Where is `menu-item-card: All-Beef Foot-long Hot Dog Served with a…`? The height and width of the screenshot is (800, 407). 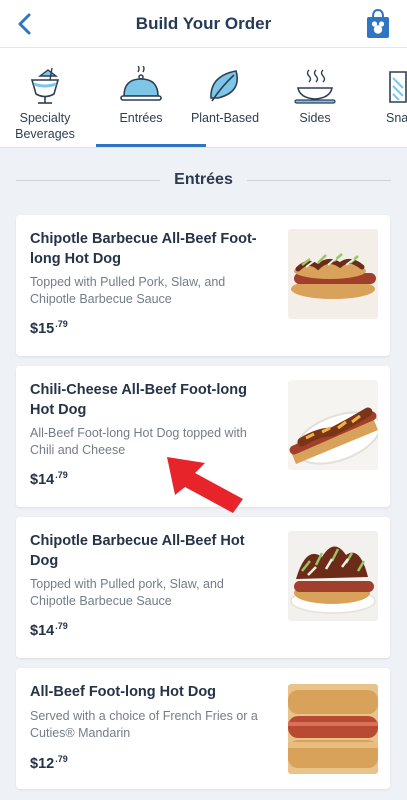
menu-item-card: All-Beef Foot-long Hot Dog Served with a… is located at coordinates (203, 728).